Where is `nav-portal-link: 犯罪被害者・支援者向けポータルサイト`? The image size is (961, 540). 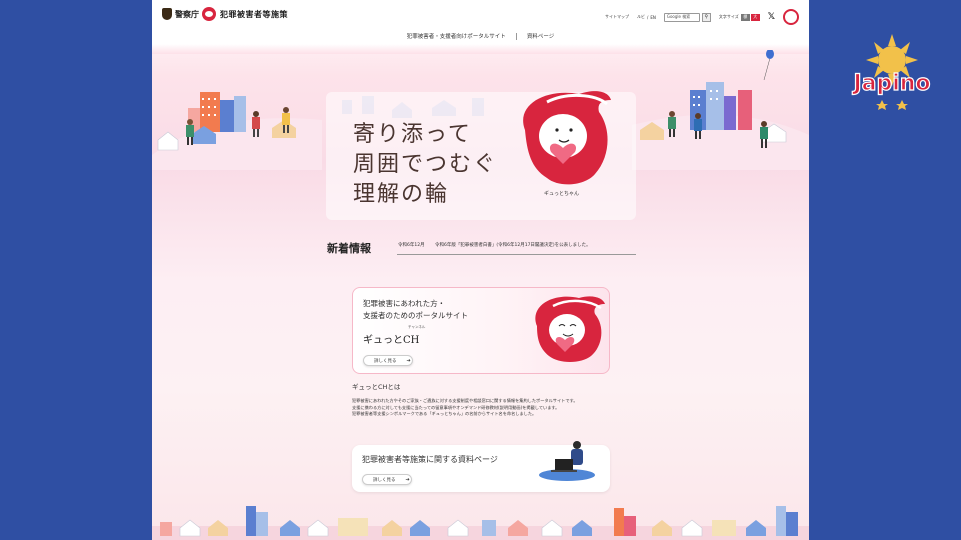
nav-portal-link: 犯罪被害者・支援者向けポータルサイト is located at coordinates (456, 36).